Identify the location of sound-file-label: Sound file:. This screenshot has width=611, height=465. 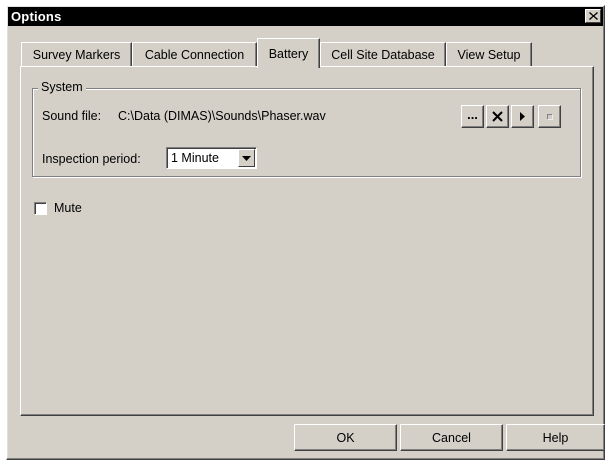
(72, 116).